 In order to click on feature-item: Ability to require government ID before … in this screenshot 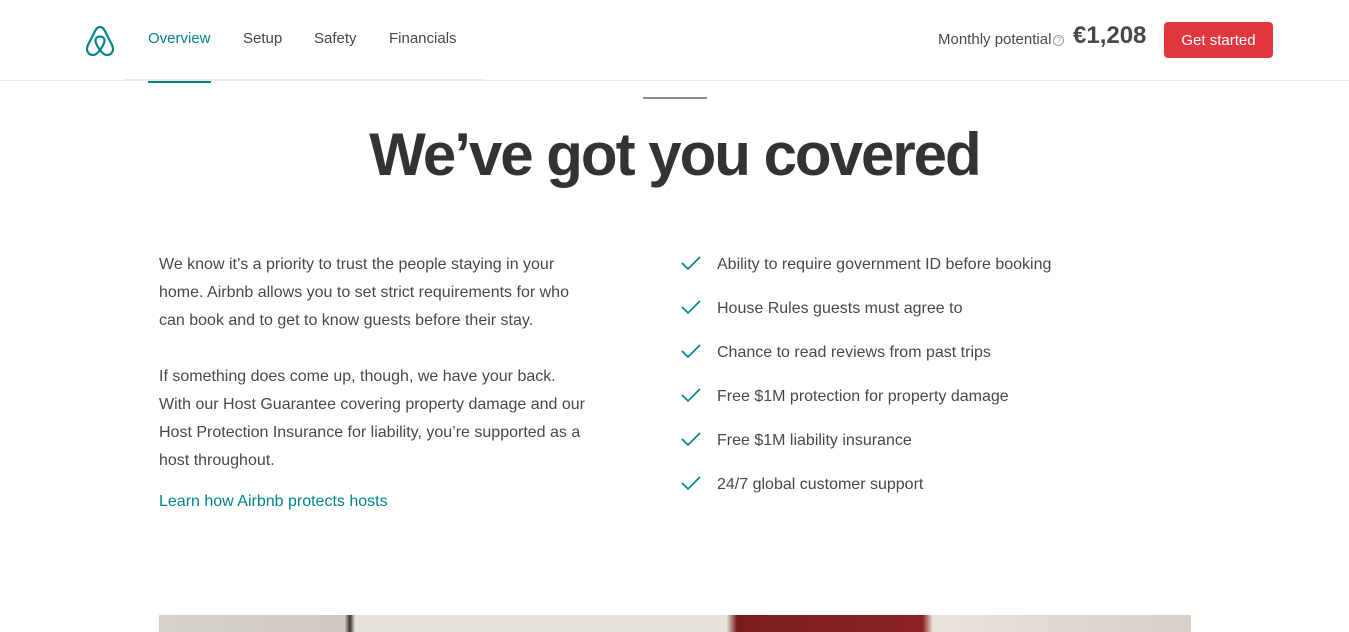, I will do `click(940, 269)`.